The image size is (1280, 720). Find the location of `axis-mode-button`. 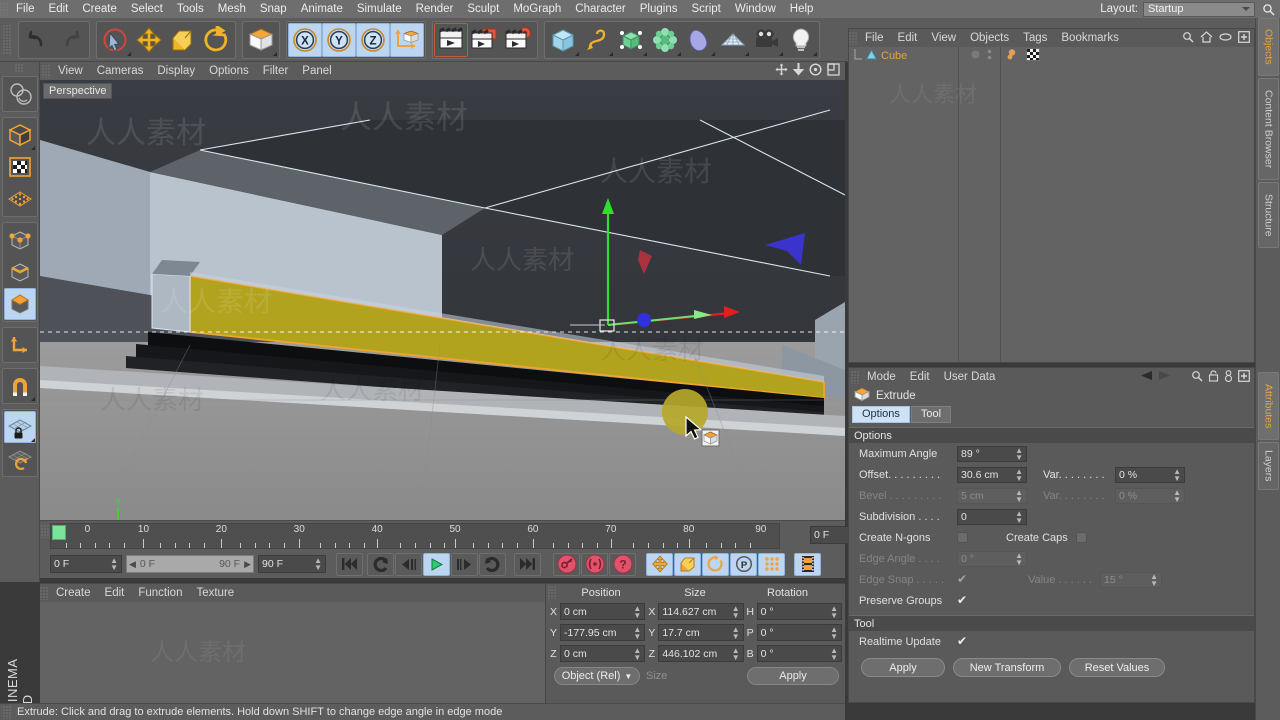

axis-mode-button is located at coordinates (20, 345).